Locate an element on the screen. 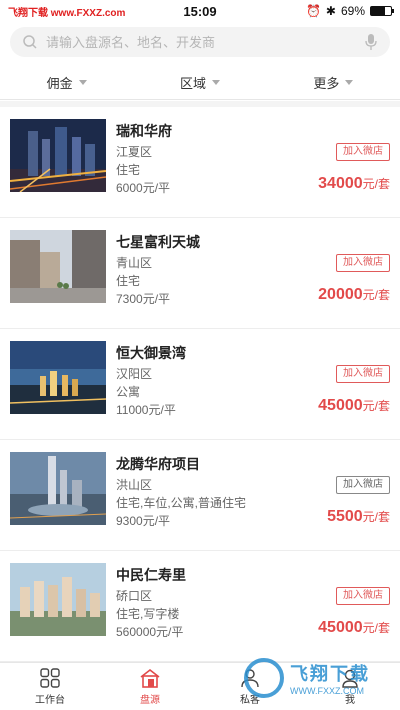 The image size is (400, 710). alarm-icon: ⏰ is located at coordinates (313, 11).